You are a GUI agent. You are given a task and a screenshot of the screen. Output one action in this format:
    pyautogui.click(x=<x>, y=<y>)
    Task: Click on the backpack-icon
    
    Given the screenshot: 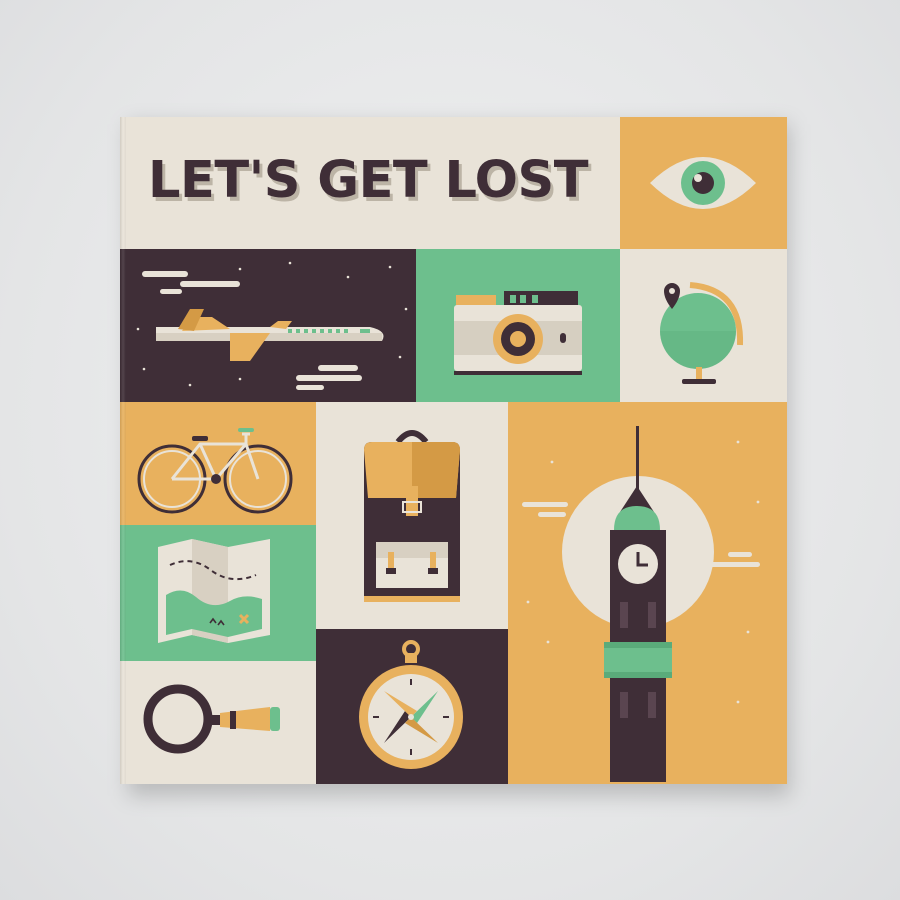 What is the action you would take?
    pyautogui.click(x=412, y=516)
    